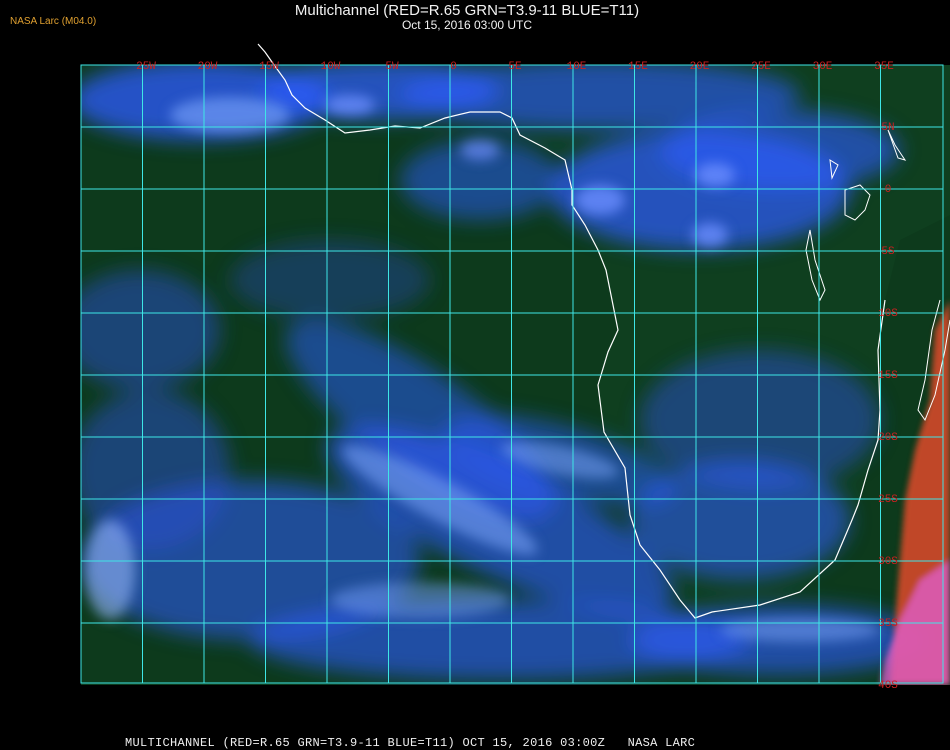 Image resolution: width=950 pixels, height=750 pixels. What do you see at coordinates (888, 562) in the screenshot?
I see `lat-label: 30S` at bounding box center [888, 562].